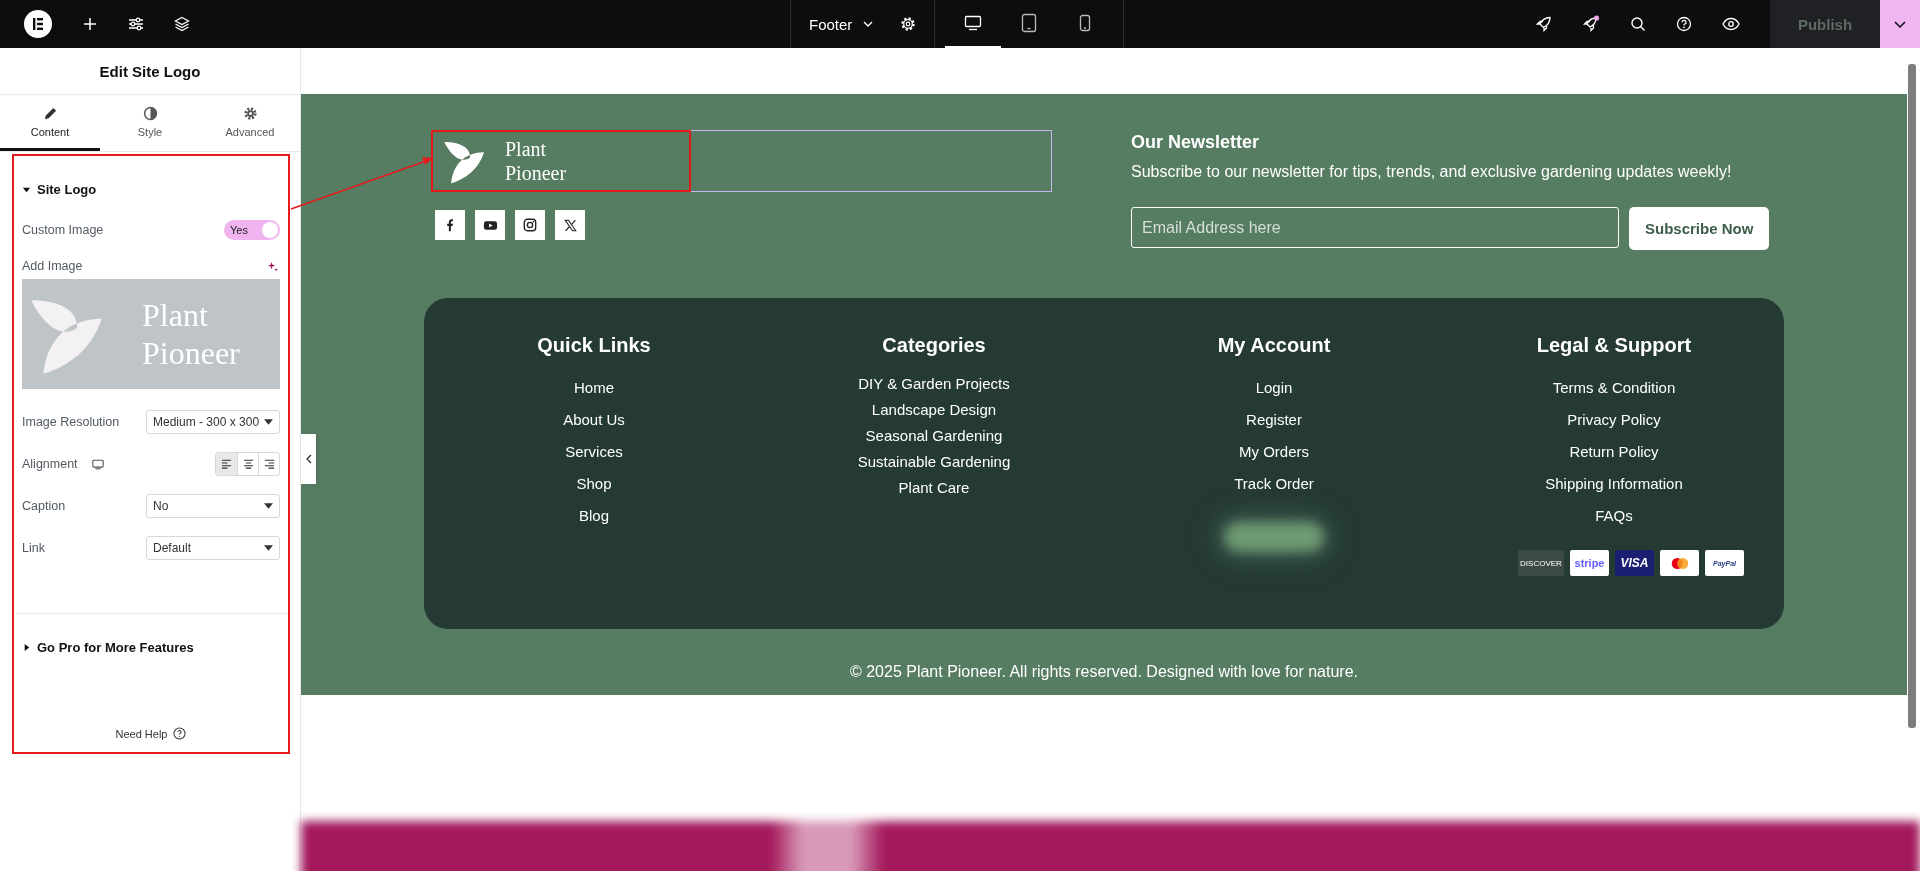 This screenshot has width=1920, height=871. Describe the element at coordinates (1541, 563) in the screenshot. I see `payment-logo: DISCOVER` at that location.